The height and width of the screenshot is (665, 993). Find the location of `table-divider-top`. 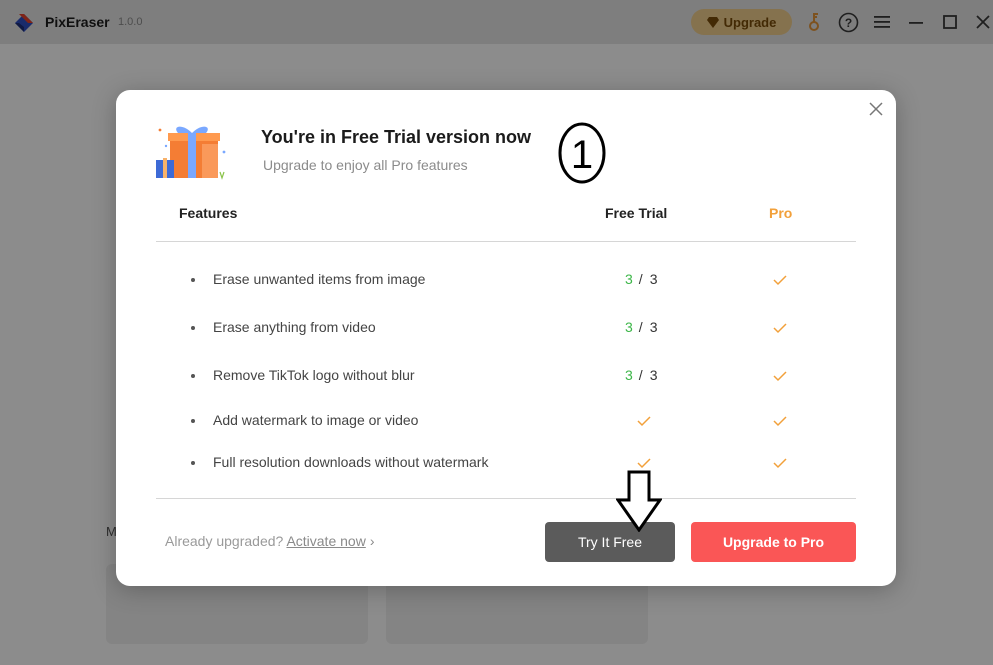

table-divider-top is located at coordinates (506, 241).